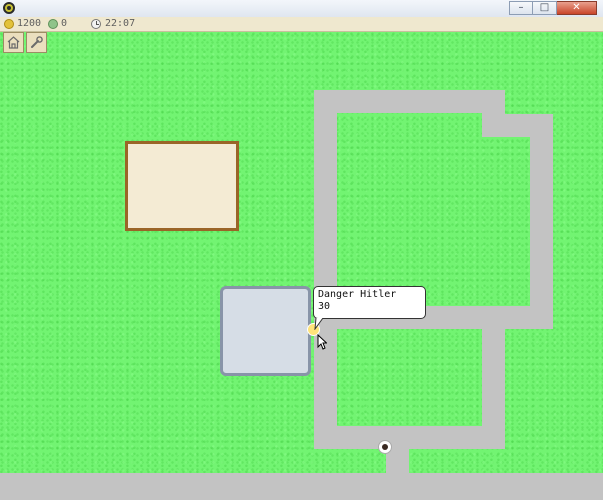 The image size is (603, 500). What do you see at coordinates (301, 9) in the screenshot?
I see `title-bar: – □ ✕` at bounding box center [301, 9].